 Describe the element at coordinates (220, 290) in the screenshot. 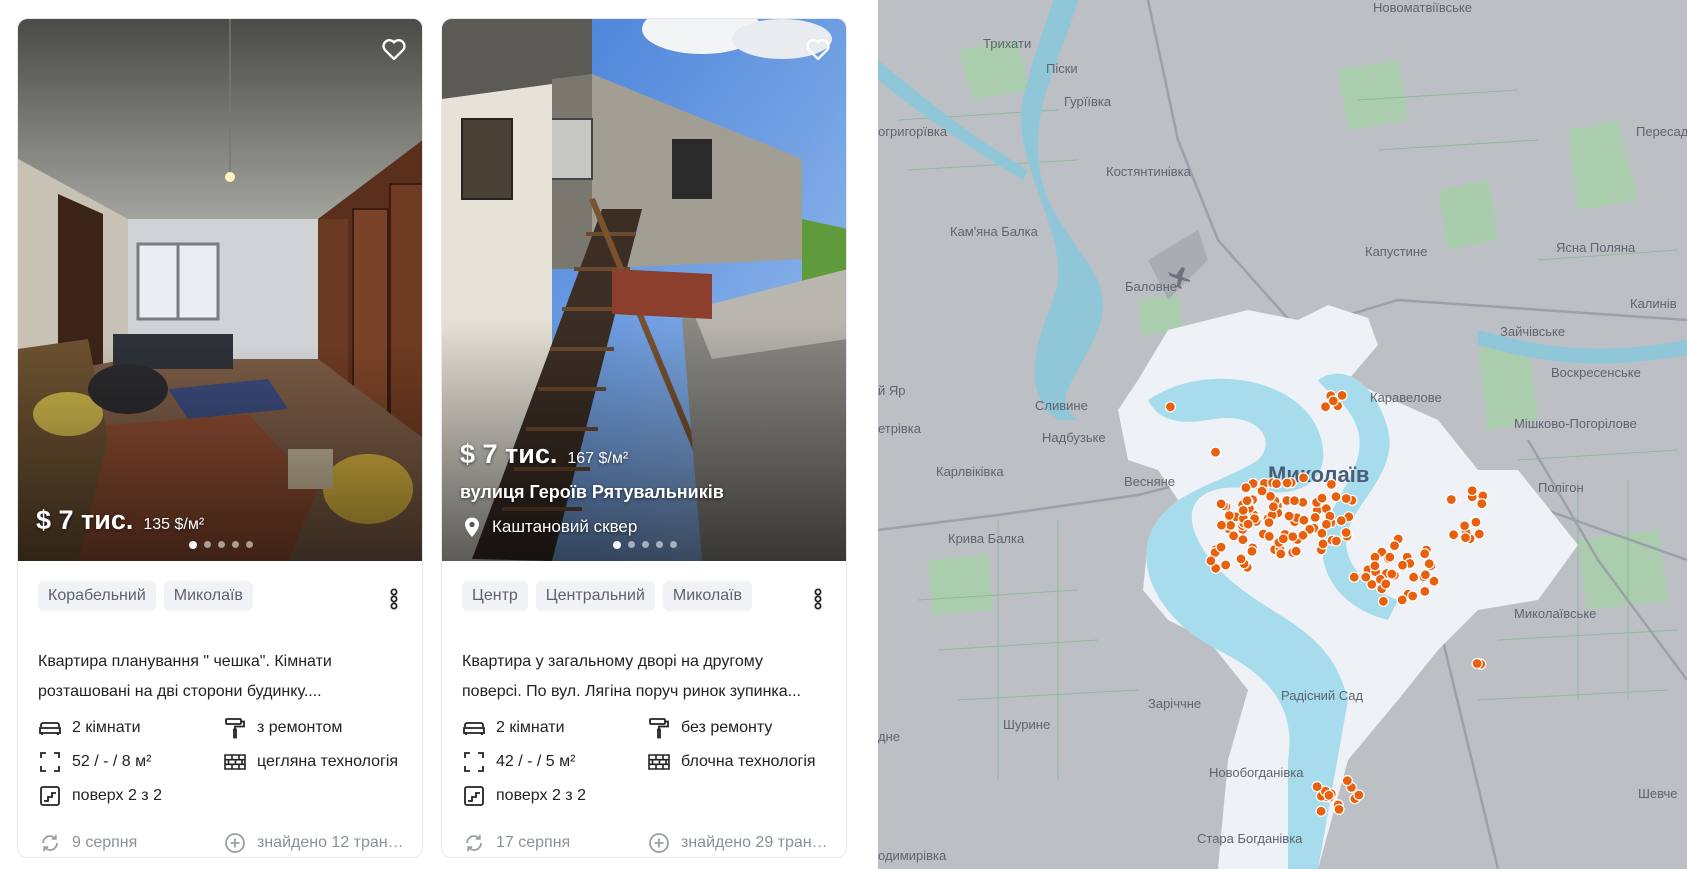

I see `listing-photo: $ 7 тис. 135 $/м²` at that location.